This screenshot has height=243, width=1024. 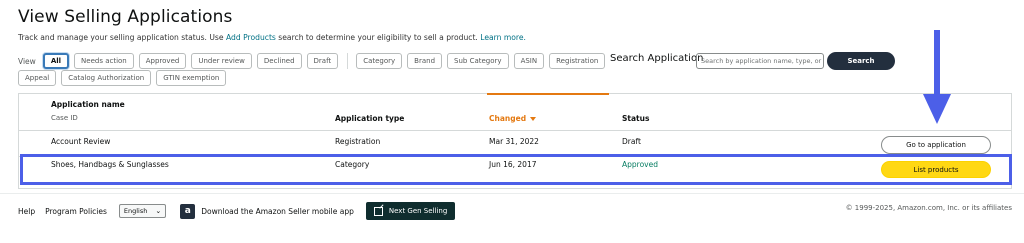 What do you see at coordinates (379, 61) in the screenshot?
I see `filter-category: Category` at bounding box center [379, 61].